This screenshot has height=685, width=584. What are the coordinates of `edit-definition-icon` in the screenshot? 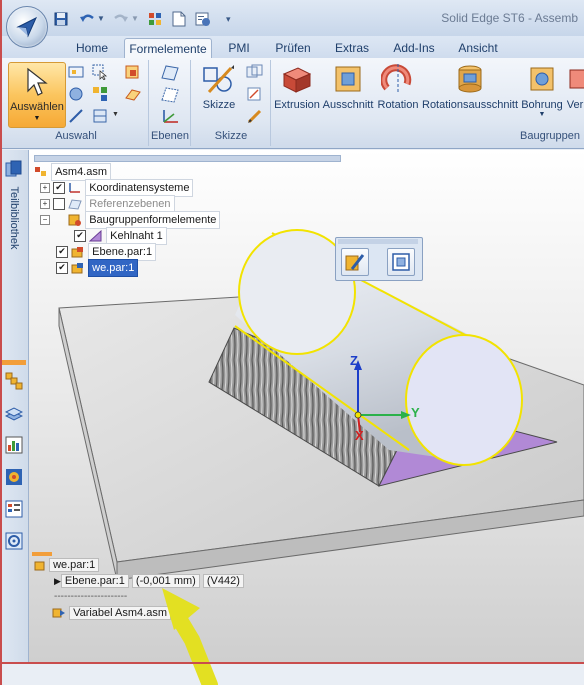 It's located at (355, 262).